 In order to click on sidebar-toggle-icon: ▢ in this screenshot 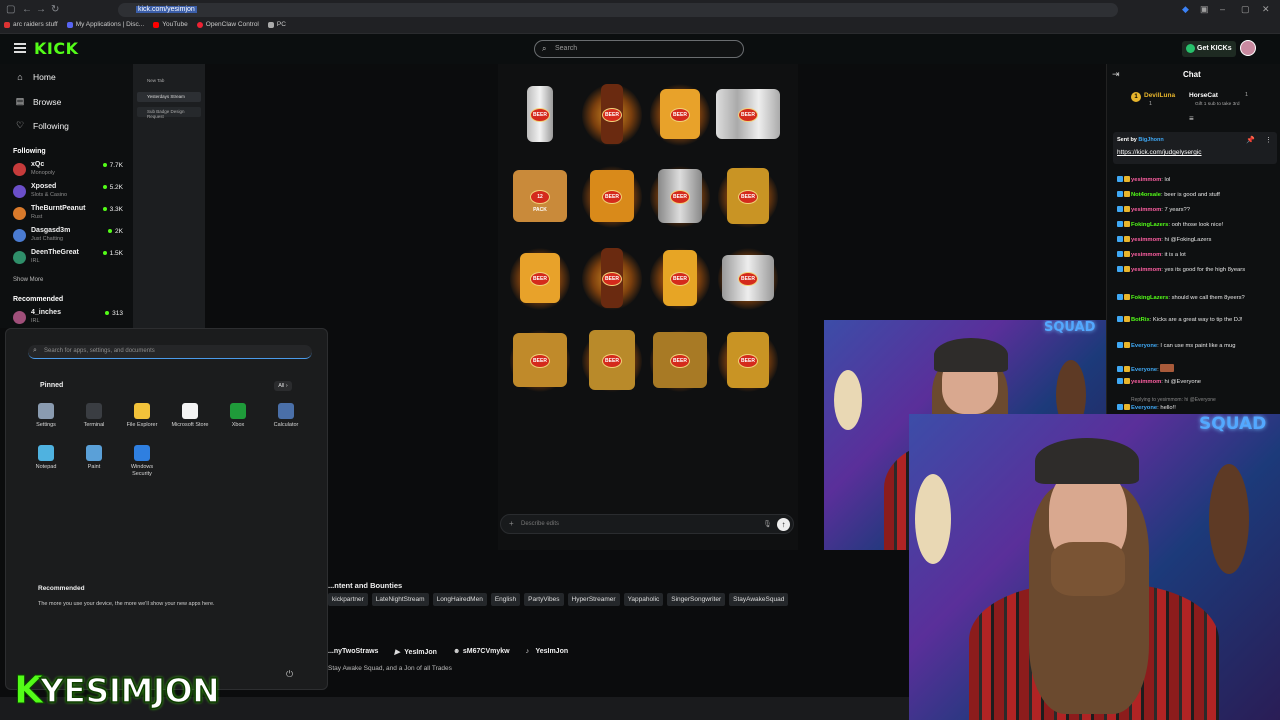, I will do `click(10, 9)`.